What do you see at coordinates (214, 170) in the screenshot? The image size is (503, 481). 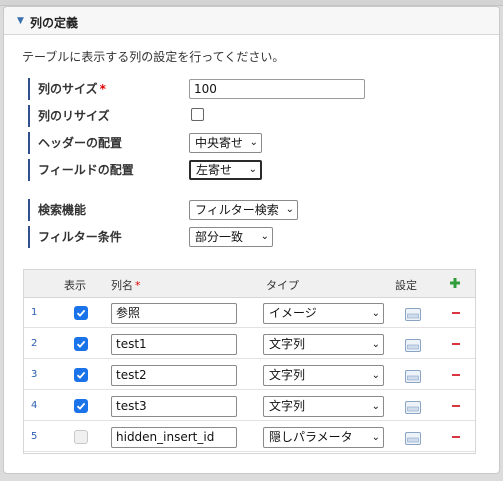 I see `field-alignment-value: 左寄せ` at bounding box center [214, 170].